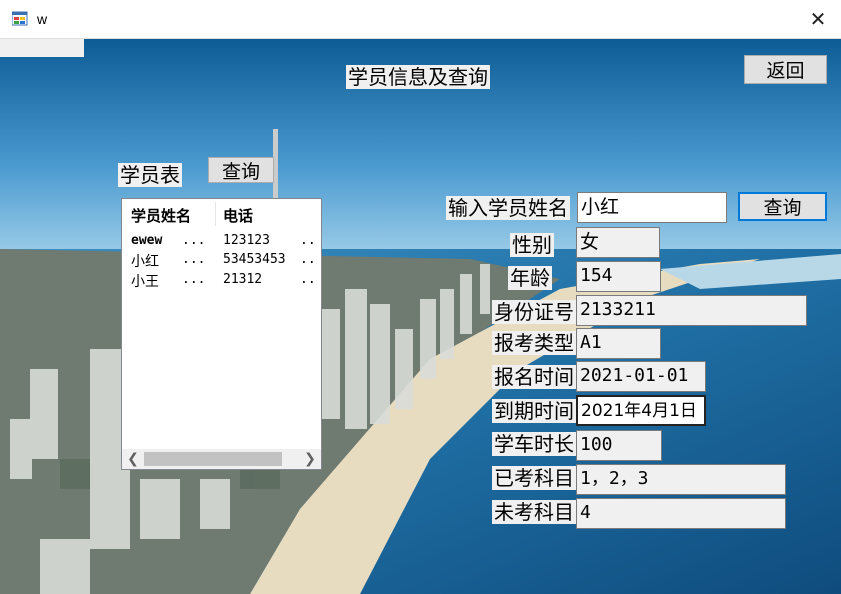 This screenshot has width=841, height=594. Describe the element at coordinates (246, 240) in the screenshot. I see `list-item-phone: 123123` at that location.